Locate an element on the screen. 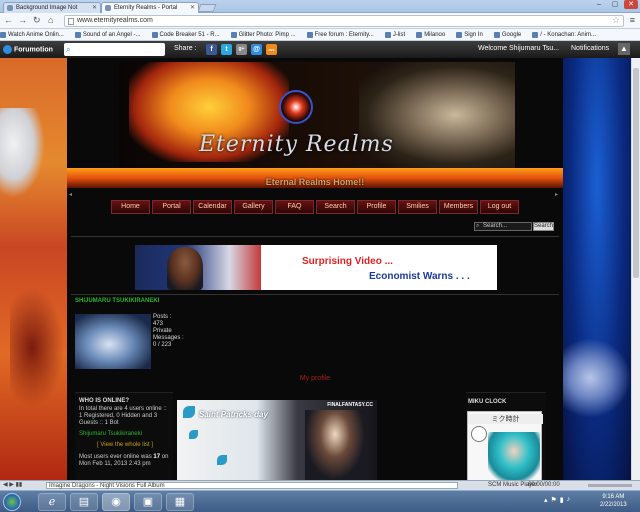  internet-explorer-icon: ℯ is located at coordinates (52, 502).